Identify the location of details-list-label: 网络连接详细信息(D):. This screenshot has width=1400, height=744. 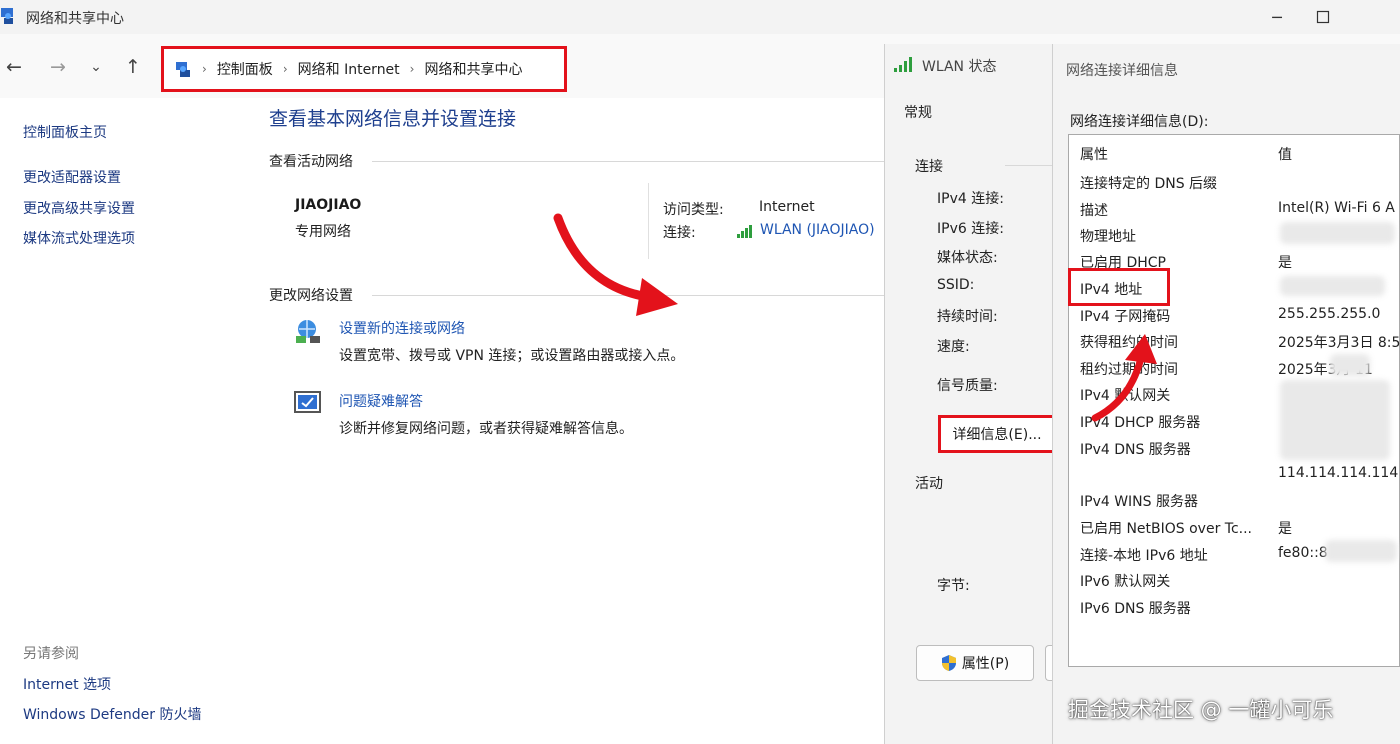
(1139, 122).